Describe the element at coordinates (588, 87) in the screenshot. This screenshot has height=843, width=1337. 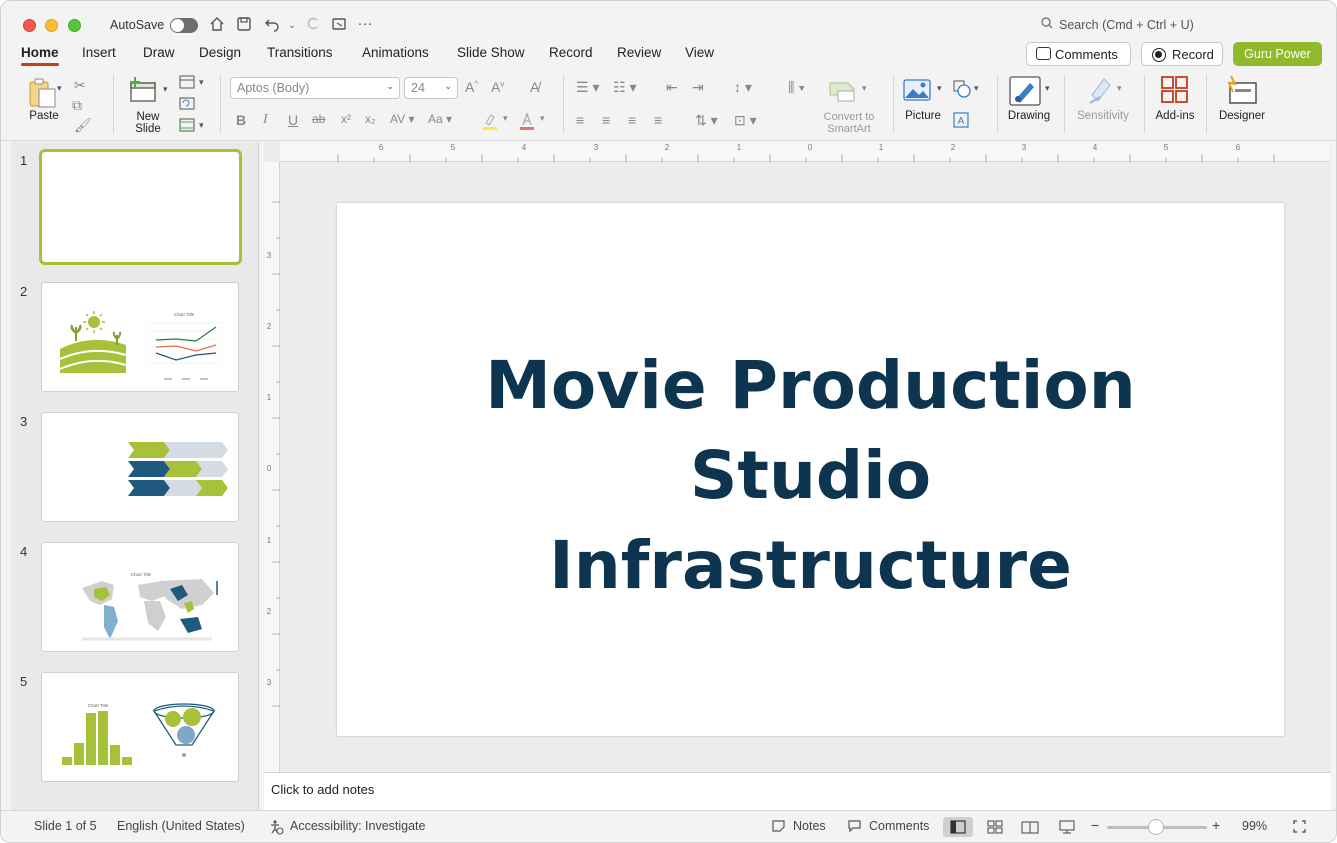
I see `bullets-icon: ☰ ▾` at that location.